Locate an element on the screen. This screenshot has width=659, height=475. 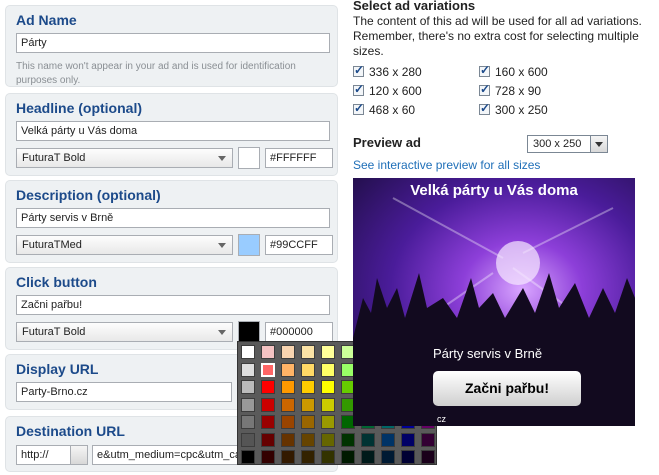
description-color-swatch is located at coordinates (249, 245).